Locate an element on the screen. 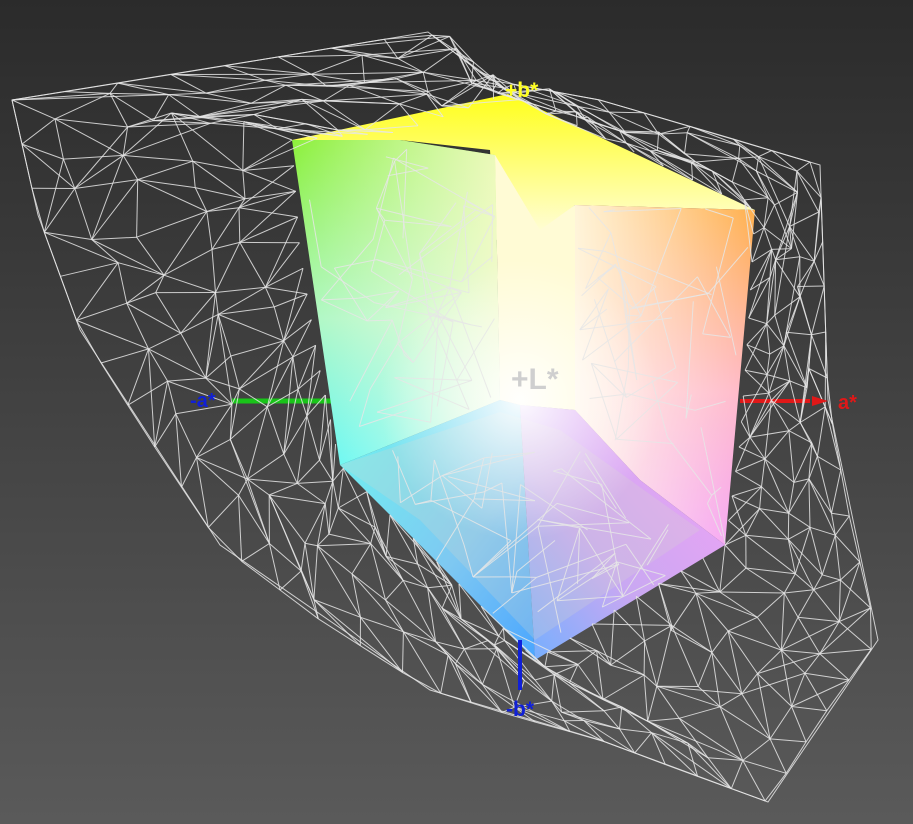 This screenshot has height=824, width=913. axis-label-b-minus: -b* is located at coordinates (520, 709).